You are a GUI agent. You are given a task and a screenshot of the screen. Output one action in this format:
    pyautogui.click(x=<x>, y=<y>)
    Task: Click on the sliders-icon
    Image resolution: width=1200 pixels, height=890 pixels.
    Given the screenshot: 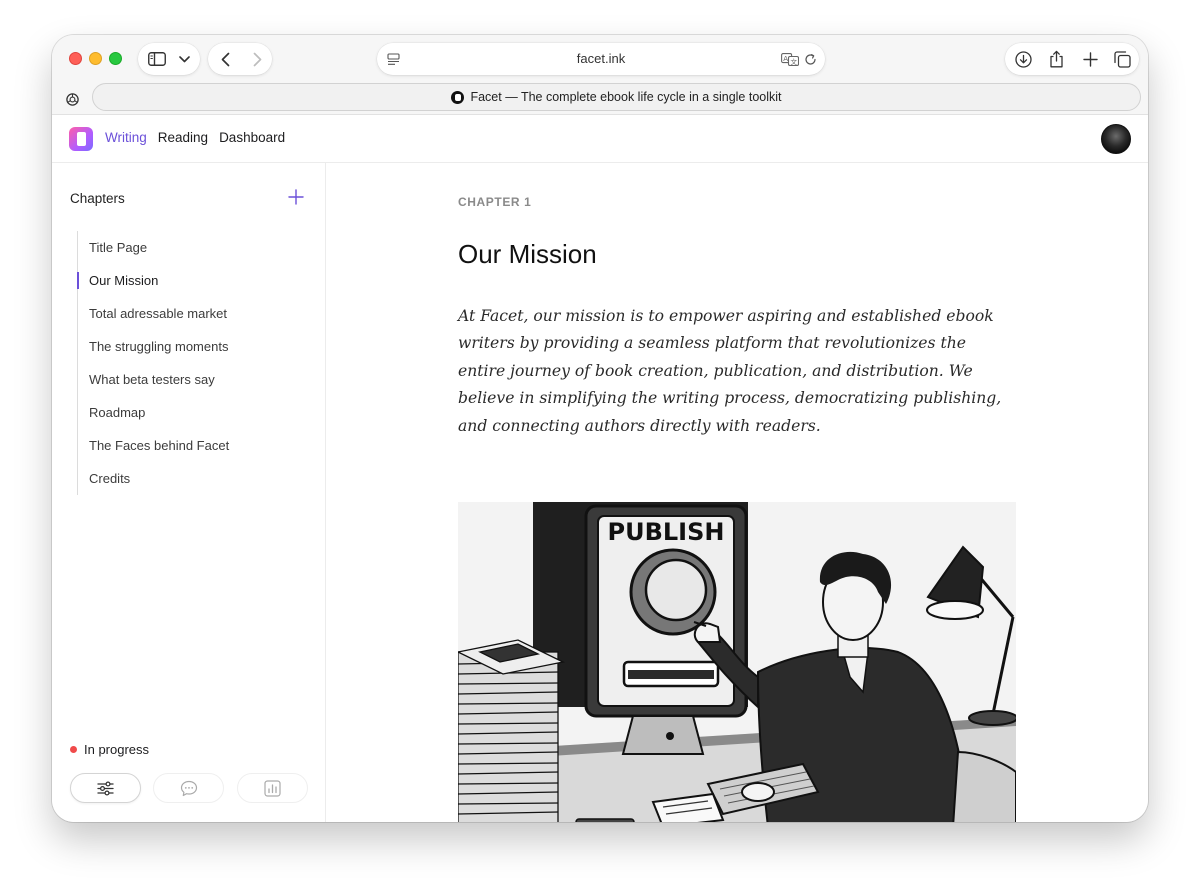 What is the action you would take?
    pyautogui.click(x=105, y=788)
    